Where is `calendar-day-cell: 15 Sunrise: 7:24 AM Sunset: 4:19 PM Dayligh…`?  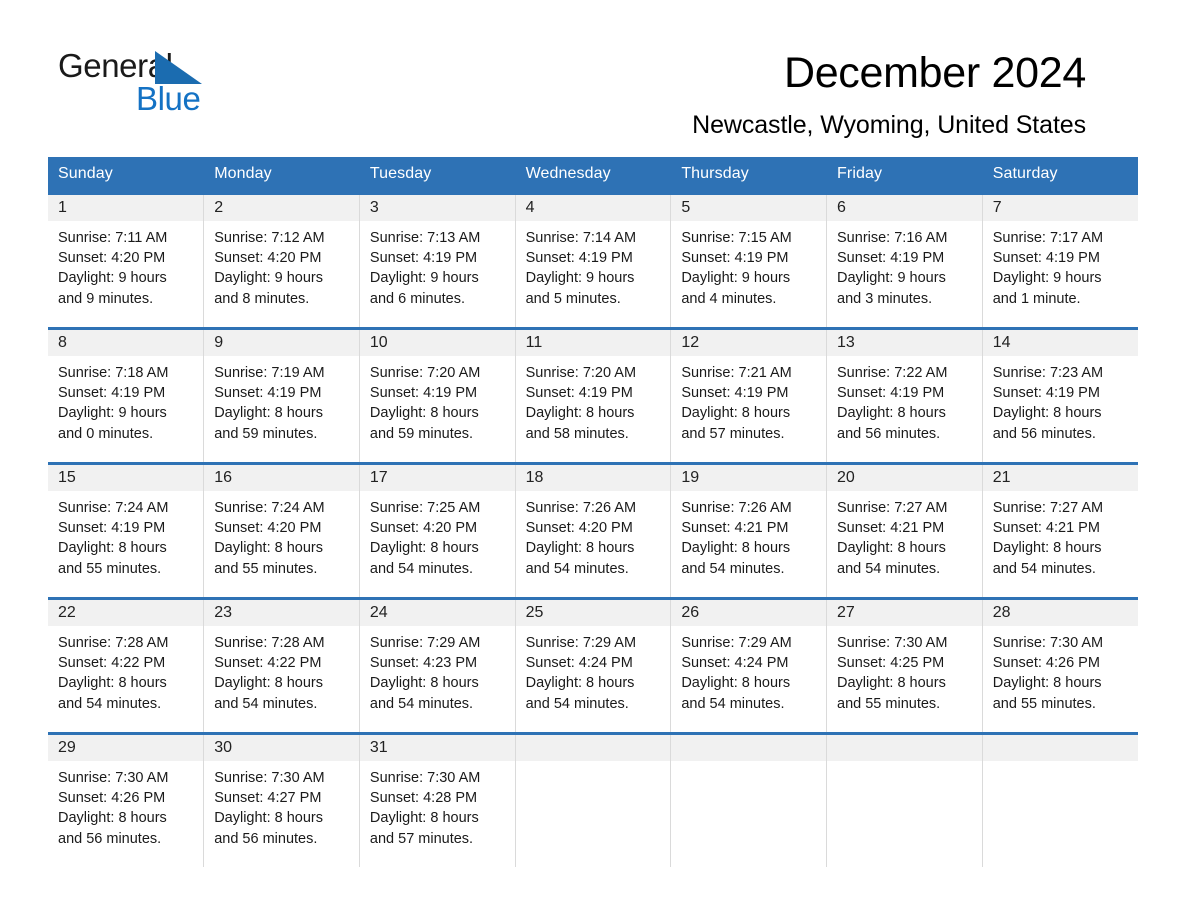
calendar-day-cell: 15 Sunrise: 7:24 AM Sunset: 4:19 PM Dayligh… is located at coordinates (126, 530).